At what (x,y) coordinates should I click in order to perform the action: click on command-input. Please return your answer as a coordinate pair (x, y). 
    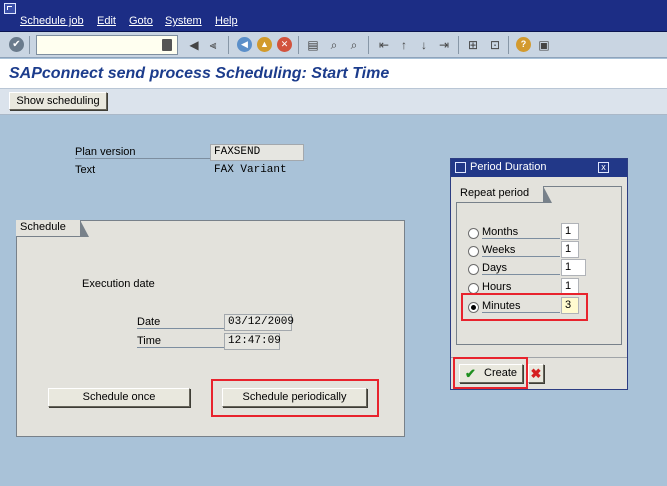
    Looking at the image, I should click on (97, 45).